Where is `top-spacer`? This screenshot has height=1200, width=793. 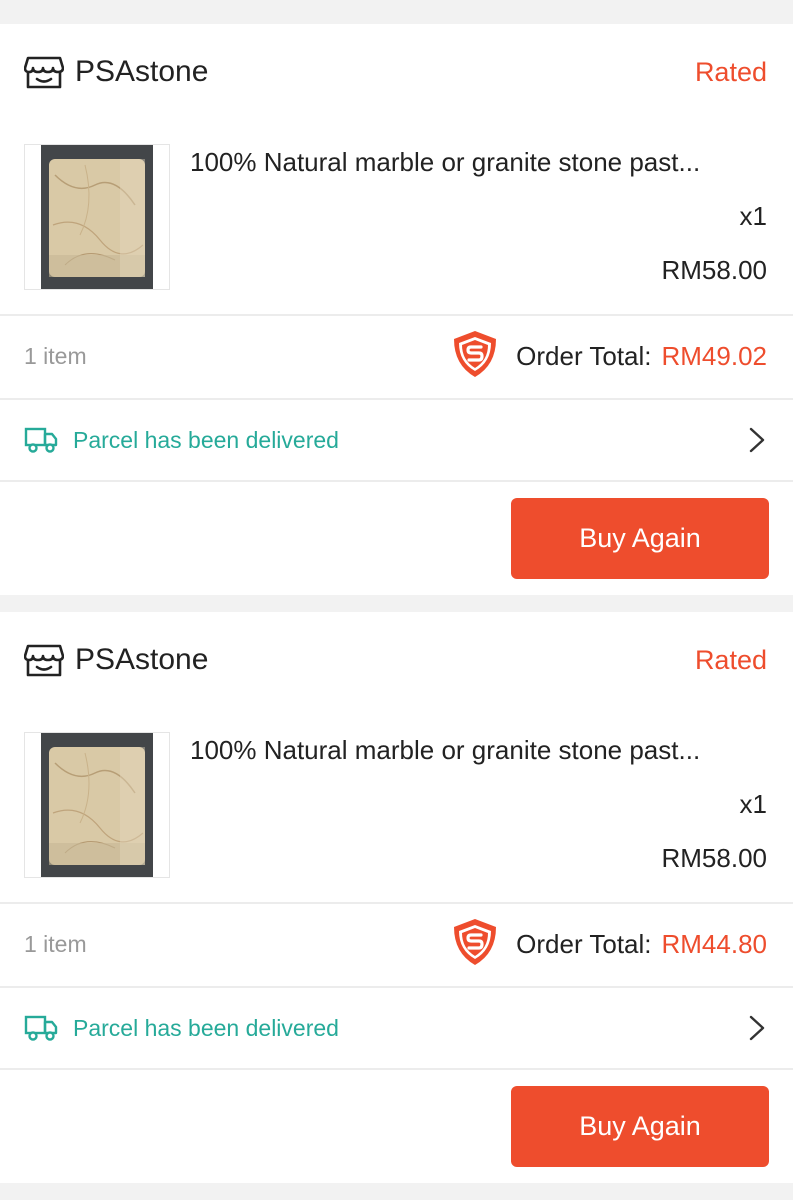
top-spacer is located at coordinates (396, 12).